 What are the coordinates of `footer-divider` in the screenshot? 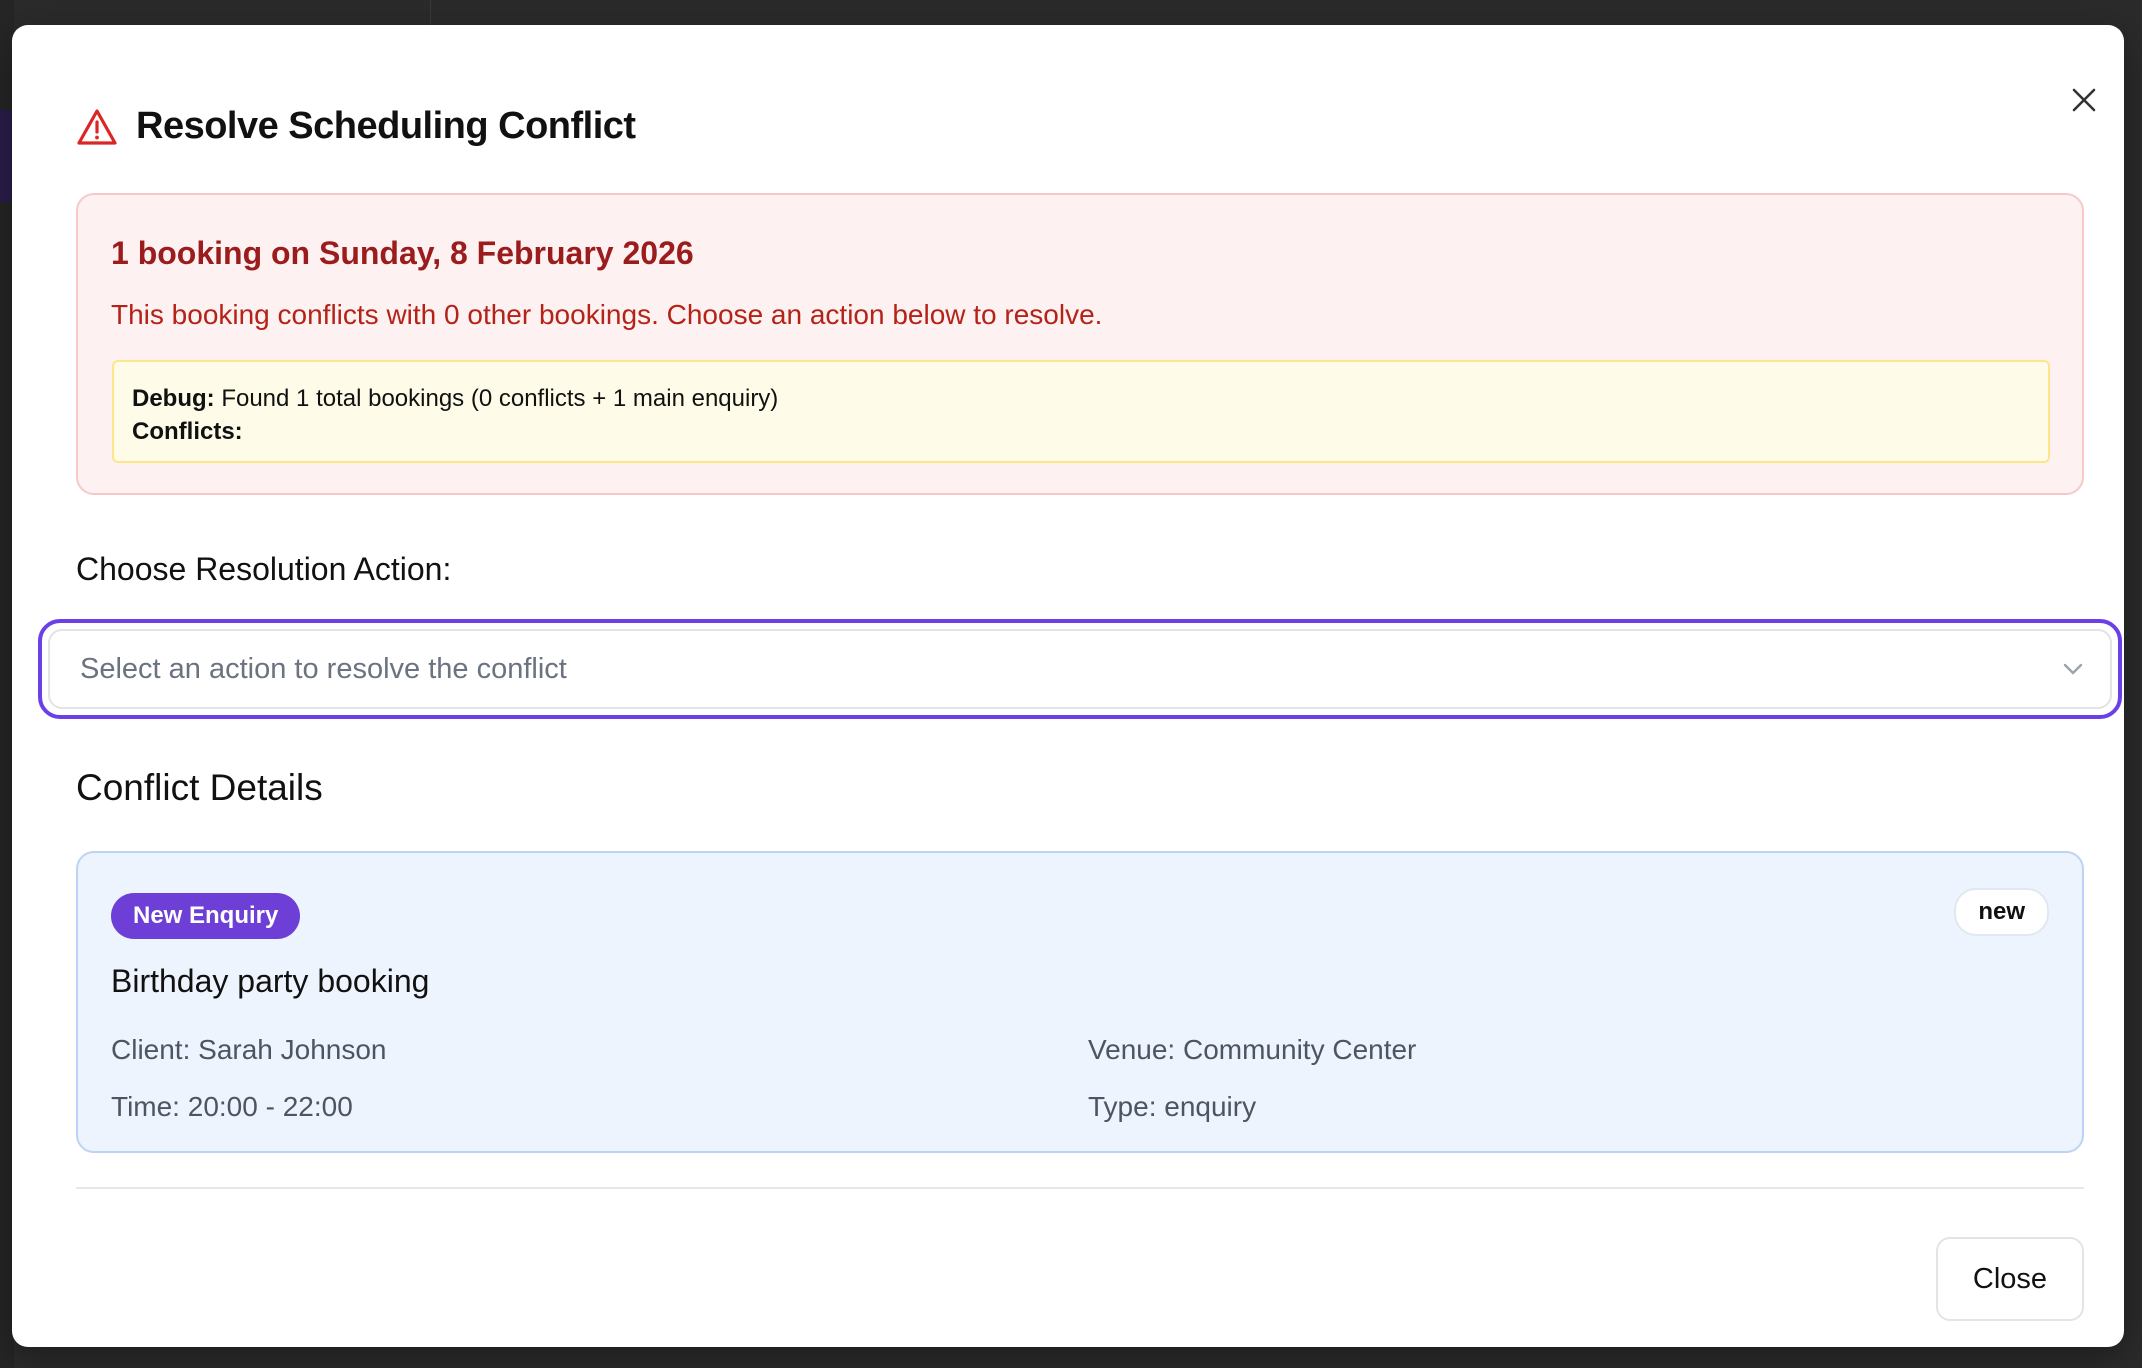 It's located at (1080, 1188).